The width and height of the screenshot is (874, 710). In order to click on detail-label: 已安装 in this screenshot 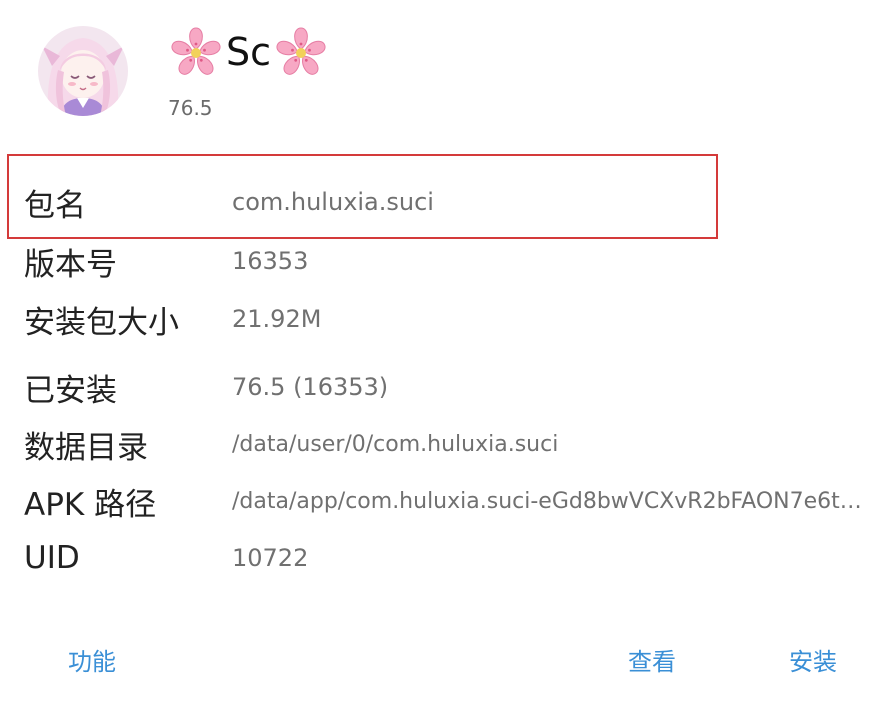, I will do `click(70, 390)`.